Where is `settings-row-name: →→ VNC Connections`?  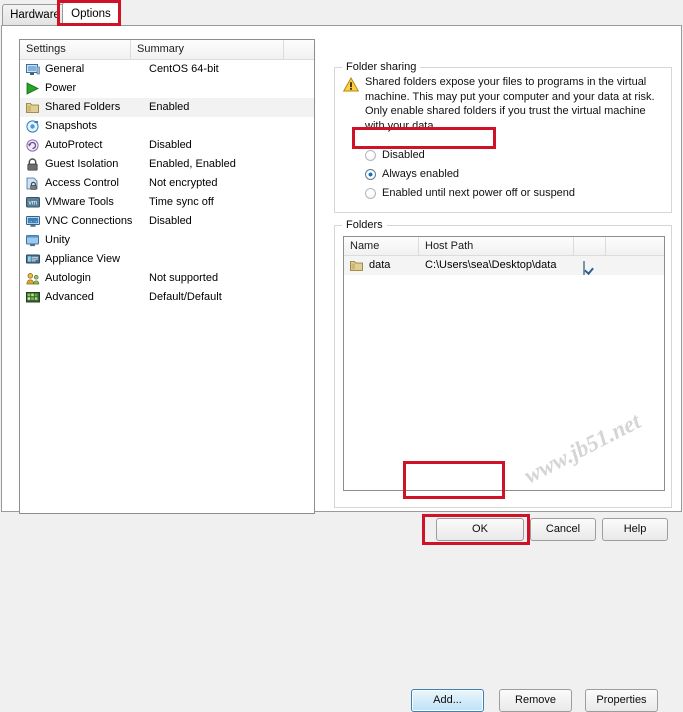
settings-row-name: →→ VNC Connections is located at coordinates (88, 221).